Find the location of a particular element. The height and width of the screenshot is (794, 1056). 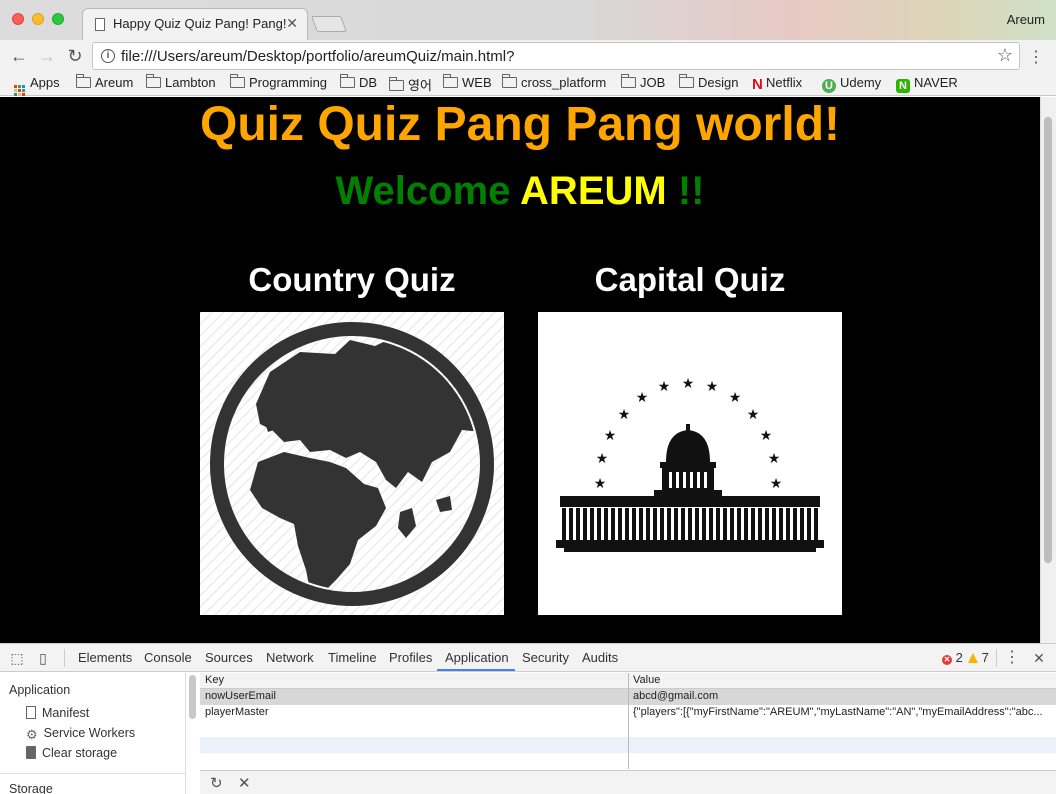

reload-icon: ↻ is located at coordinates (75, 56).